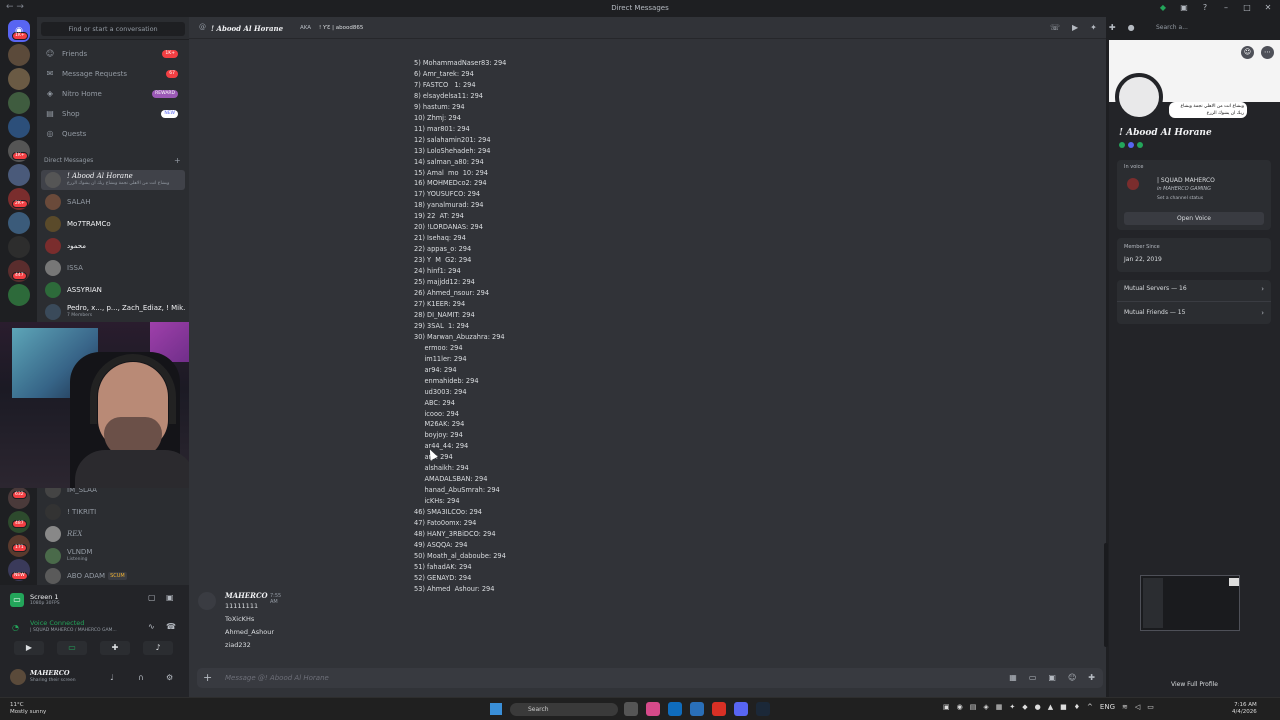 Image resolution: width=1280 pixels, height=720 pixels. I want to click on add-friends-icon: ✚, so click(1112, 27).